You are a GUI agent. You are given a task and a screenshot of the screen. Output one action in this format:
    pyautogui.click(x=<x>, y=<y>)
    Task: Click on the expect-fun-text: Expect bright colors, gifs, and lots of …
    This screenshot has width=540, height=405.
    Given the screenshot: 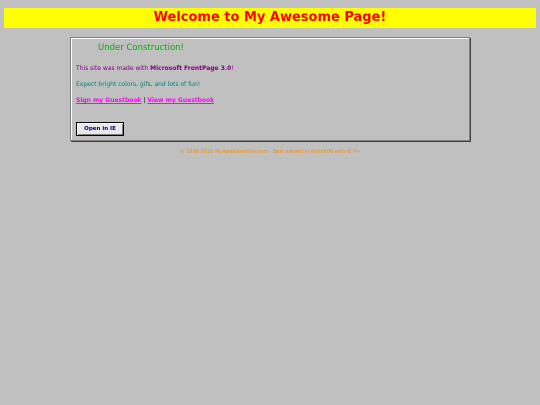 What is the action you would take?
    pyautogui.click(x=138, y=84)
    